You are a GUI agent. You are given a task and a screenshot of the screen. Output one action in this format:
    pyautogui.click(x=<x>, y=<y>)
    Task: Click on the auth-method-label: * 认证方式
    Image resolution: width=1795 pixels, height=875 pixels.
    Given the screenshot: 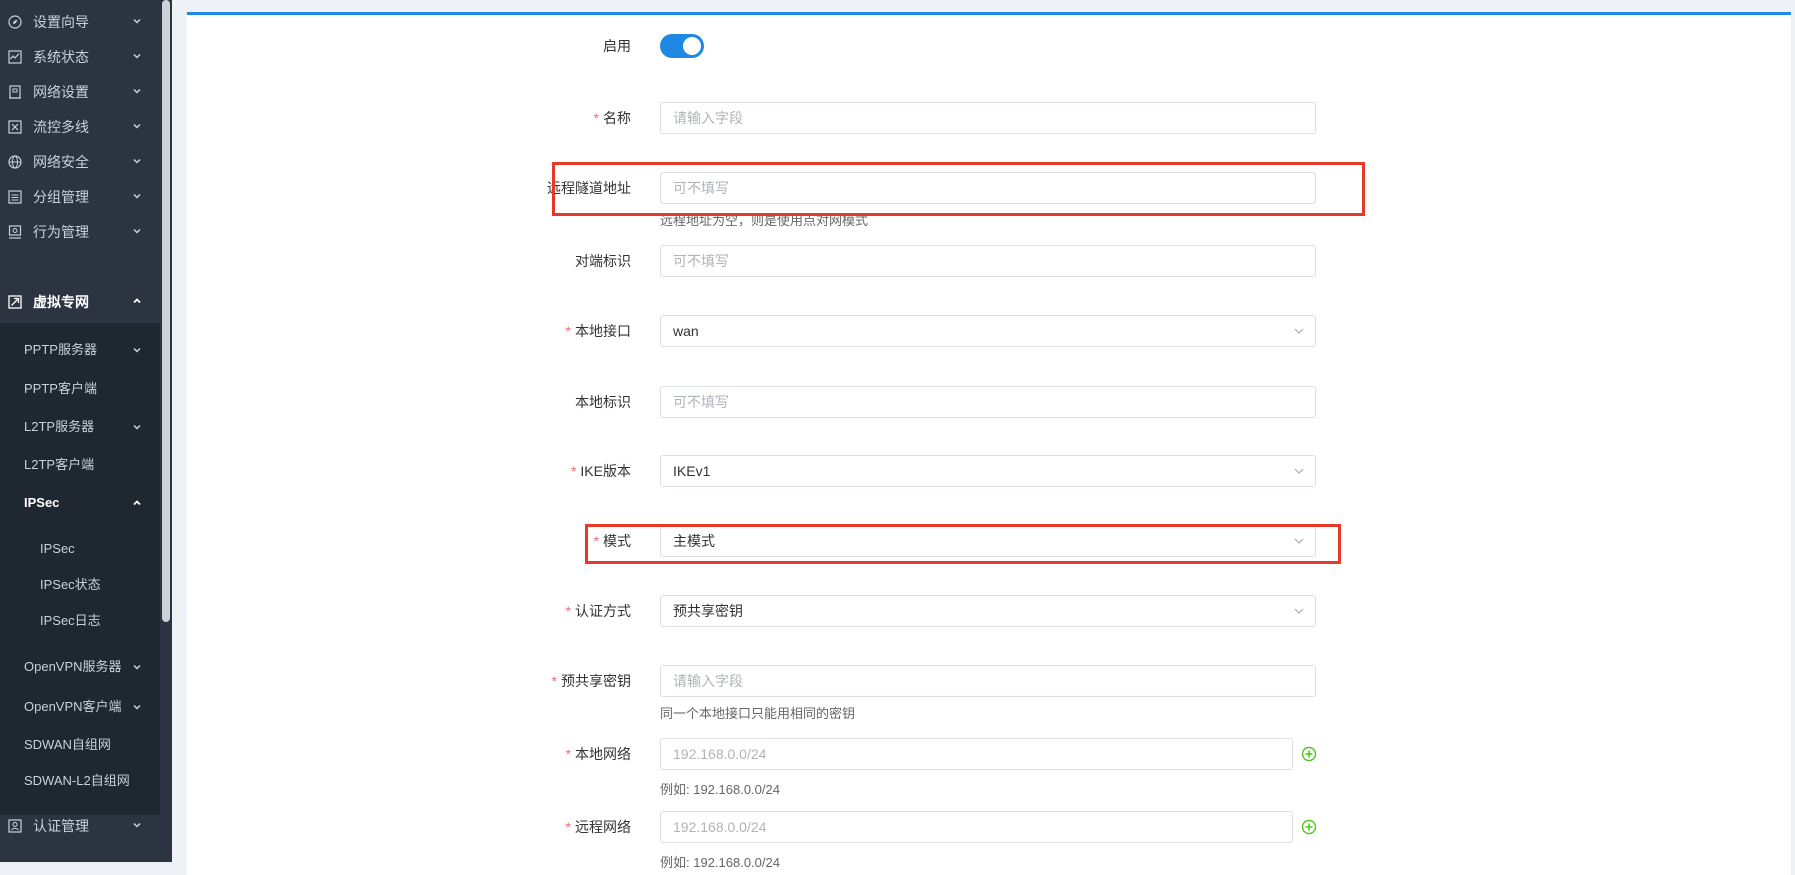 What is the action you would take?
    pyautogui.click(x=598, y=611)
    